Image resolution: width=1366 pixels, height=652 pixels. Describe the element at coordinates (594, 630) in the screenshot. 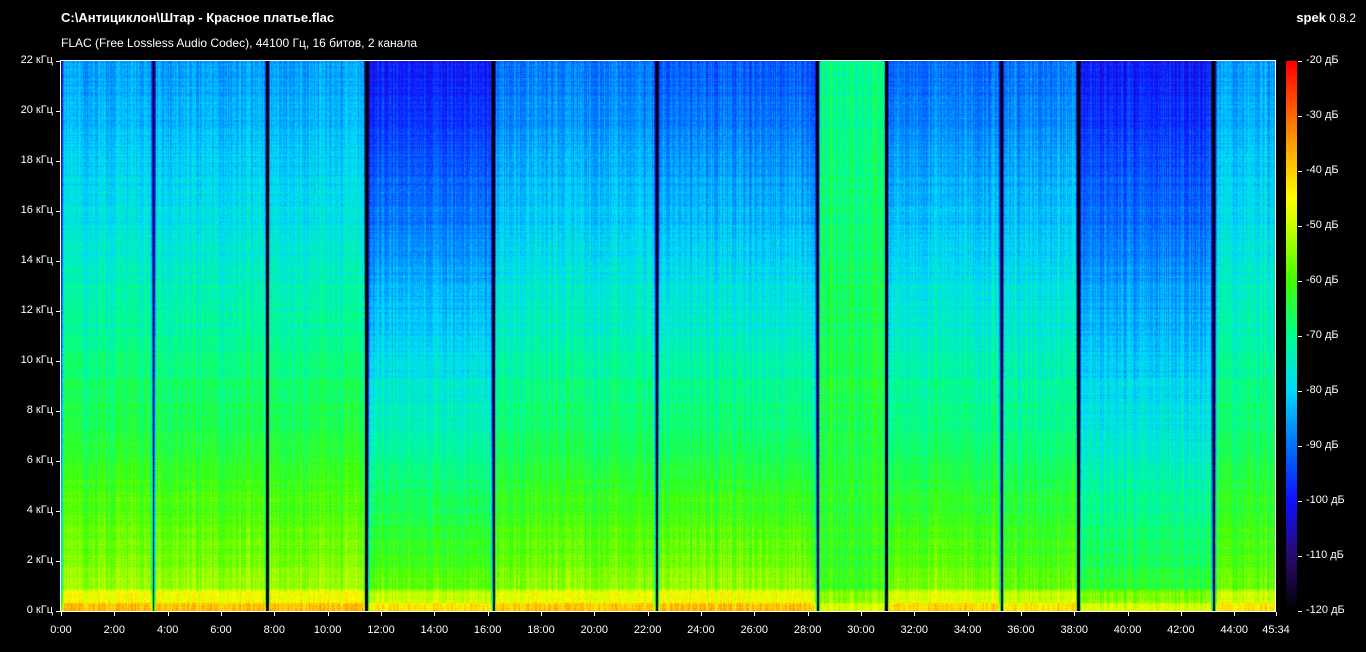

I see `x-tick-label: 20:00` at that location.